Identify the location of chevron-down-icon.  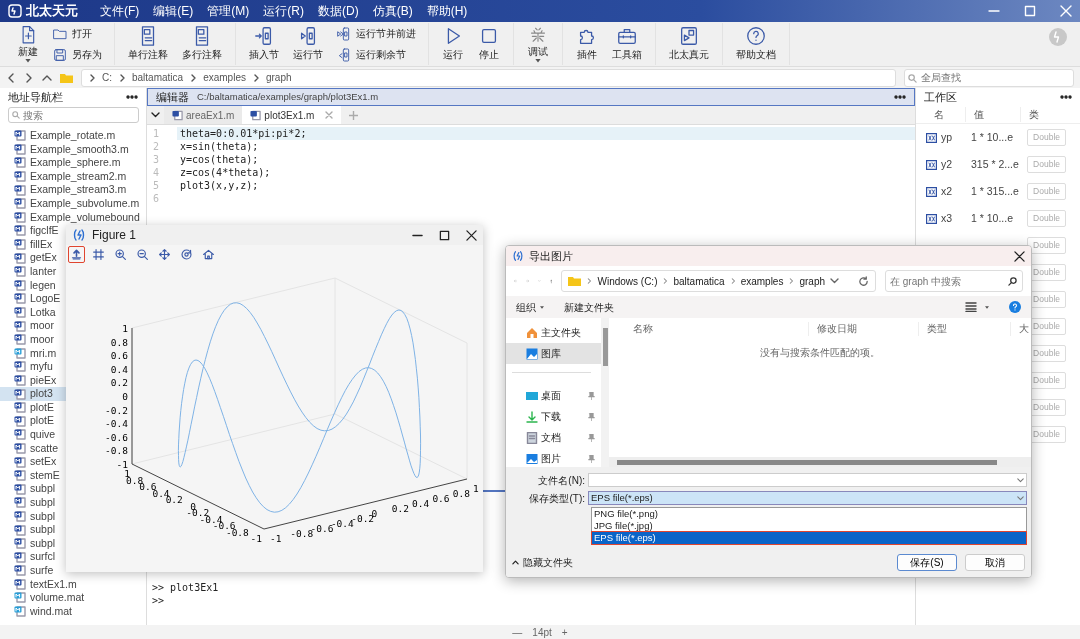
(155, 115).